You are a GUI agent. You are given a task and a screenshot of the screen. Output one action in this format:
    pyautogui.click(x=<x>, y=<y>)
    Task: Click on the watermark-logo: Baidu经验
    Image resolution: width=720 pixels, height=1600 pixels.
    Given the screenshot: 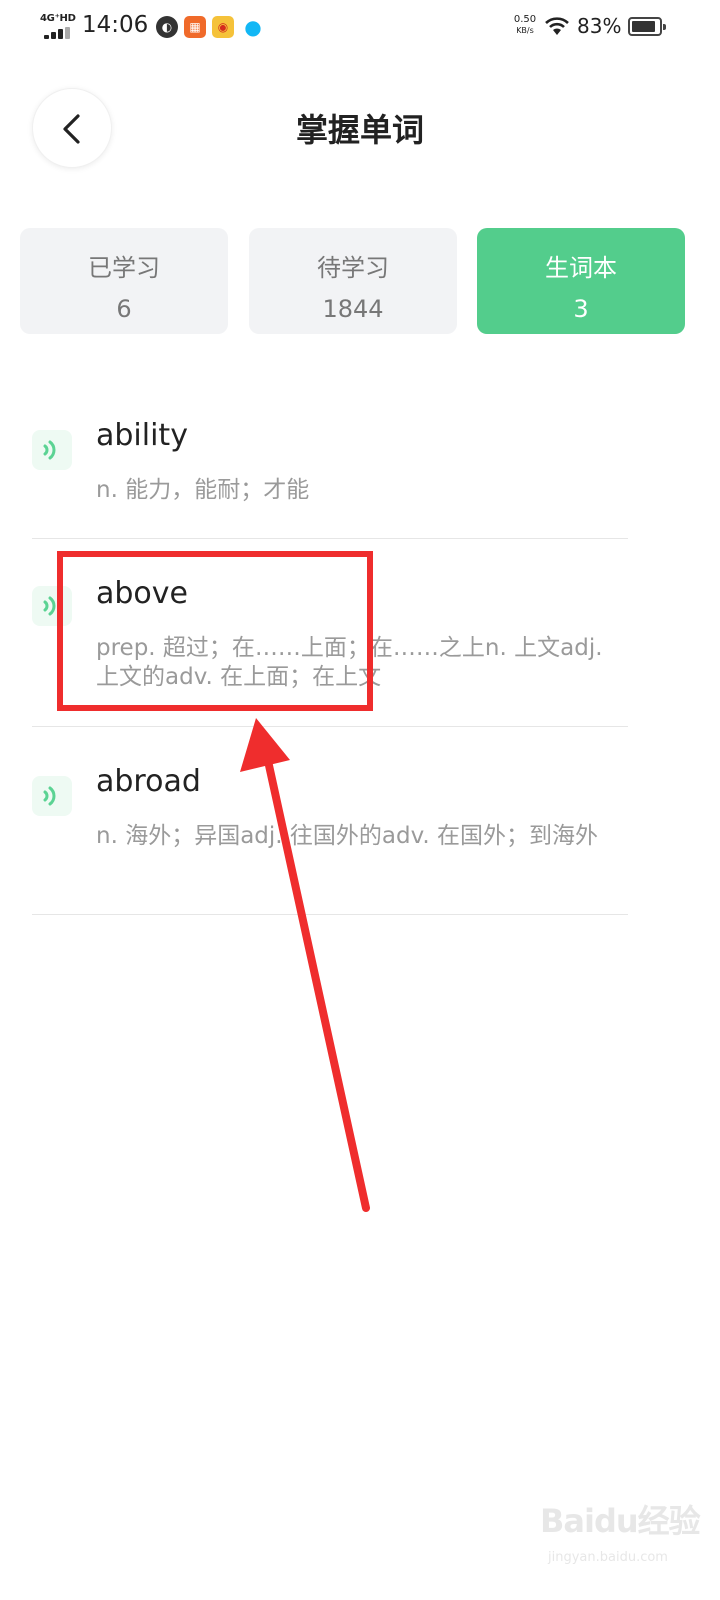 What is the action you would take?
    pyautogui.click(x=620, y=1521)
    